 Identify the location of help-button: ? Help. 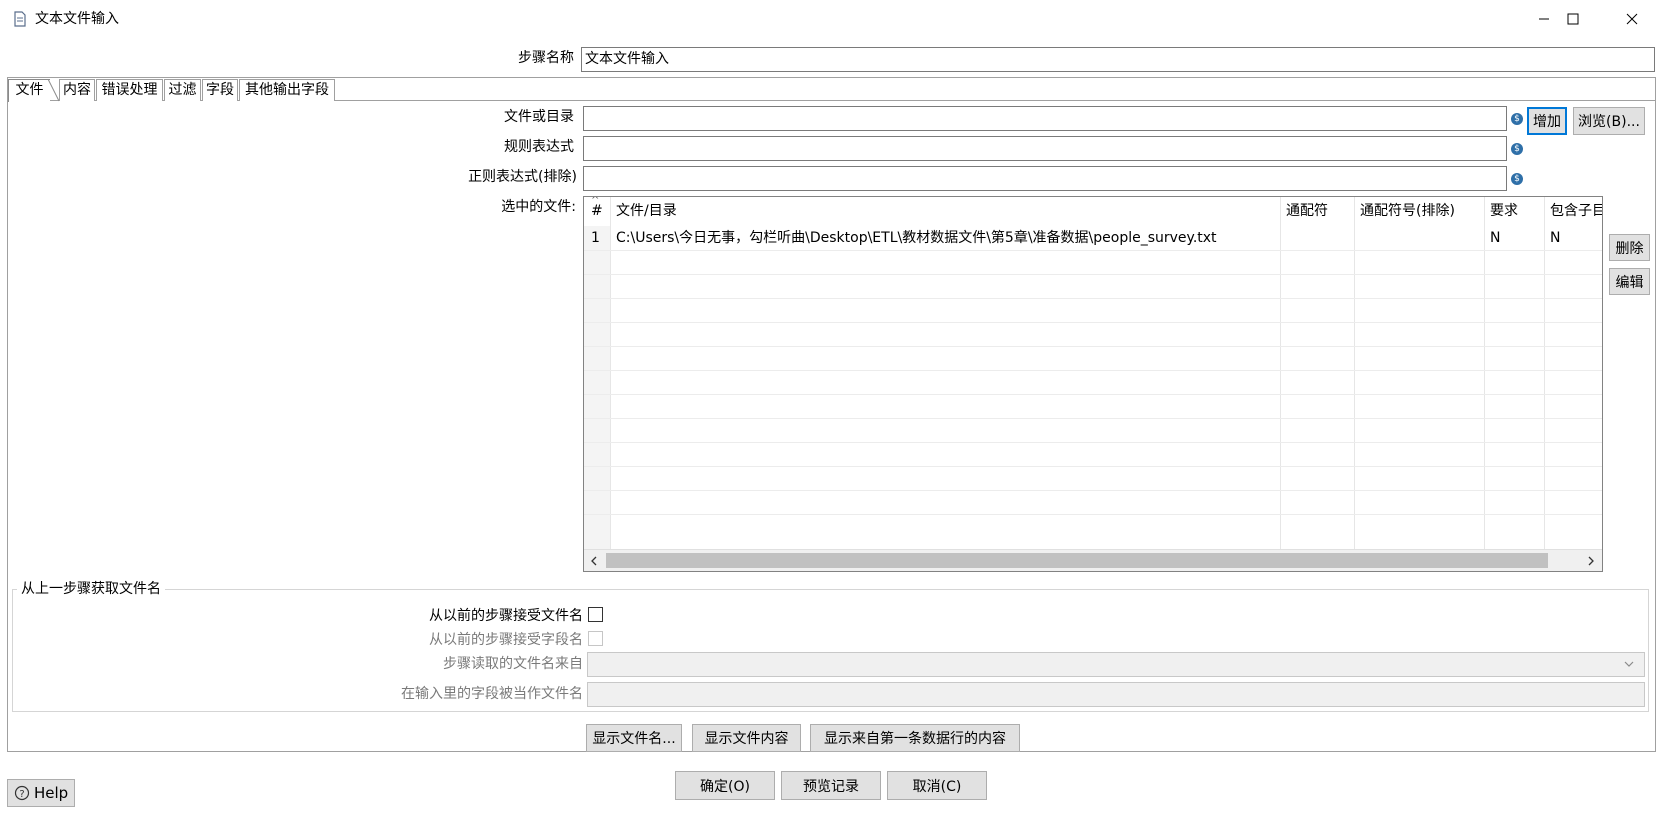
(41, 793).